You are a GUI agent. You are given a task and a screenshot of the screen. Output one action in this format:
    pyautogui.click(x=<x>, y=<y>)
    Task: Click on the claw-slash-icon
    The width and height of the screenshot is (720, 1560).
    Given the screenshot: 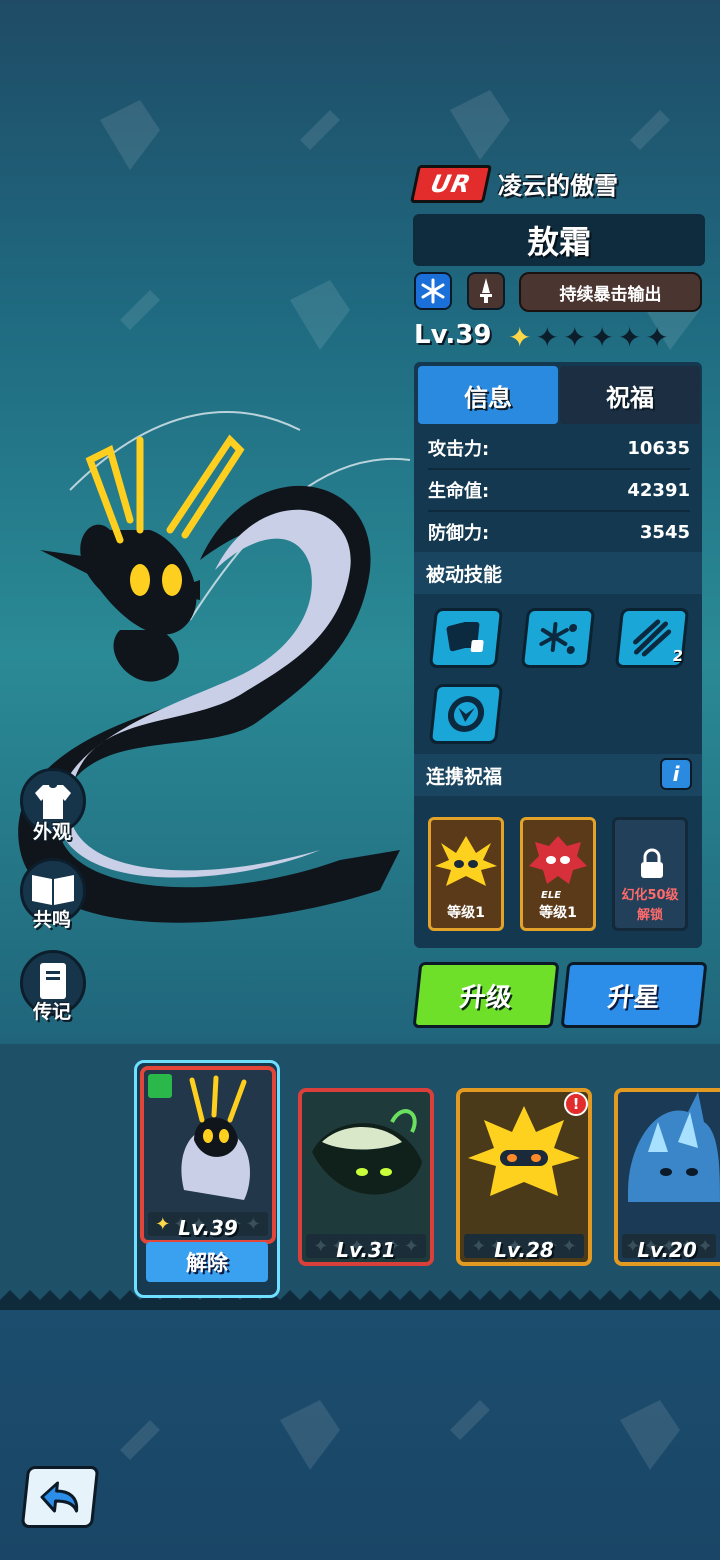 What is the action you would take?
    pyautogui.click(x=652, y=638)
    